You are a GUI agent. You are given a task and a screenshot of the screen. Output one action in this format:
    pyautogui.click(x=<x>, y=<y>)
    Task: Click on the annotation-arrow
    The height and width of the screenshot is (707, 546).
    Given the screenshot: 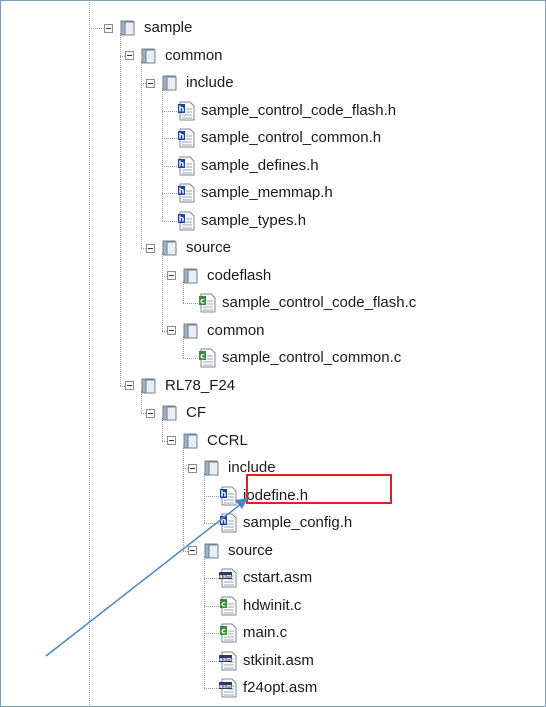 What is the action you would take?
    pyautogui.click(x=146, y=577)
    